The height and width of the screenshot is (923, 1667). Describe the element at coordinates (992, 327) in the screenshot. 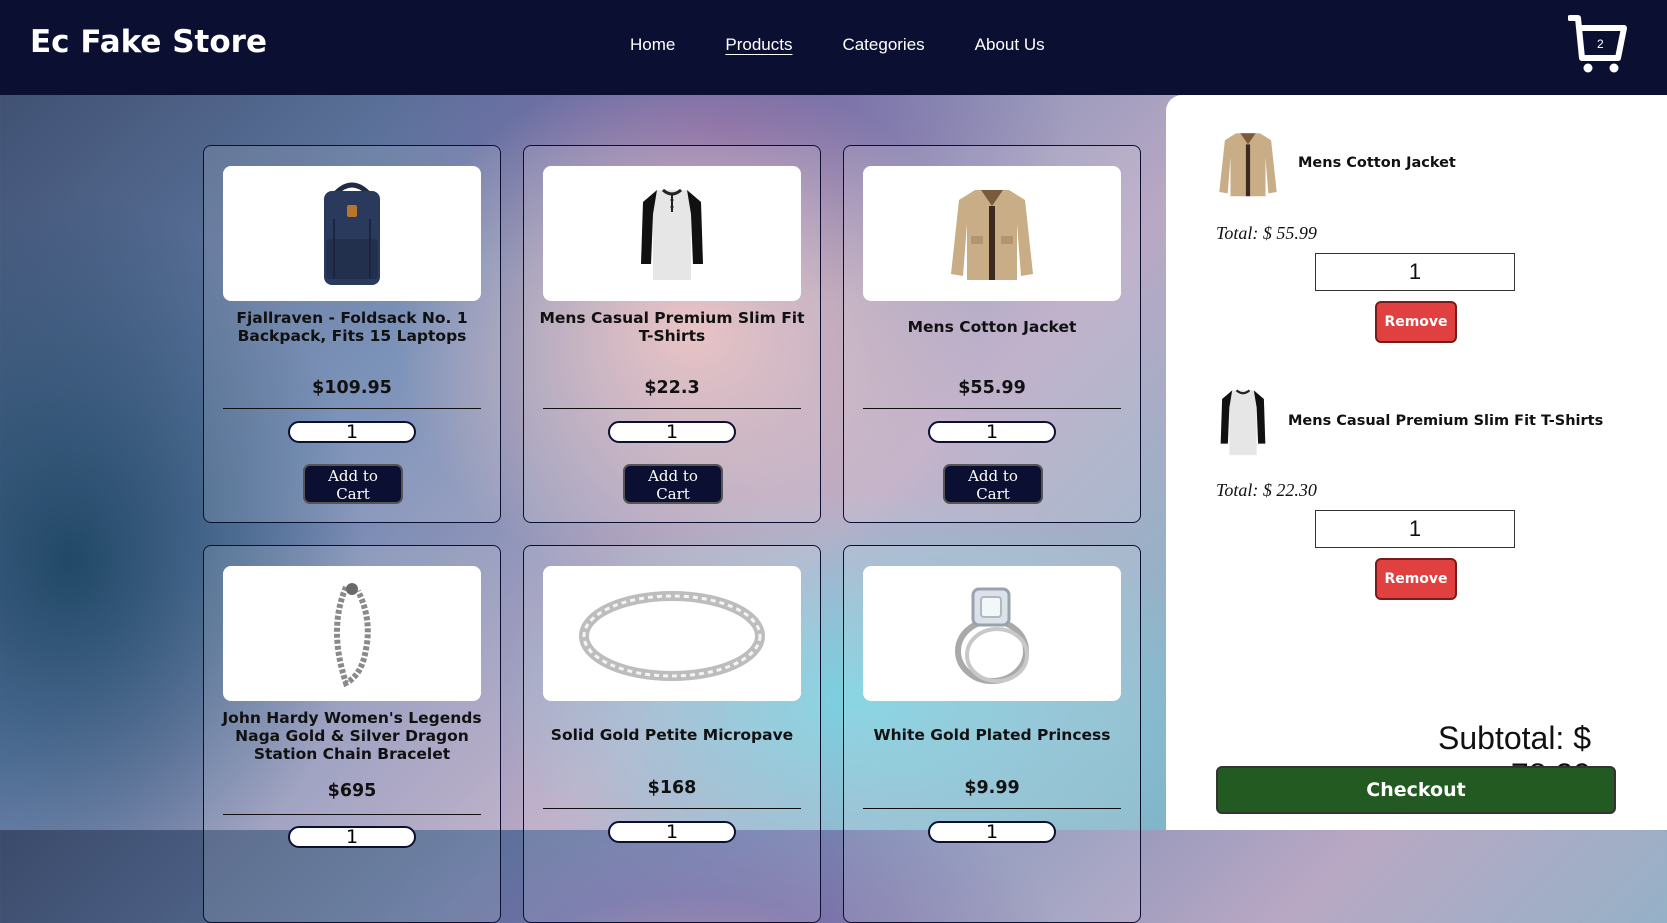

I see `product-name: Mens Cotton Jacket` at that location.